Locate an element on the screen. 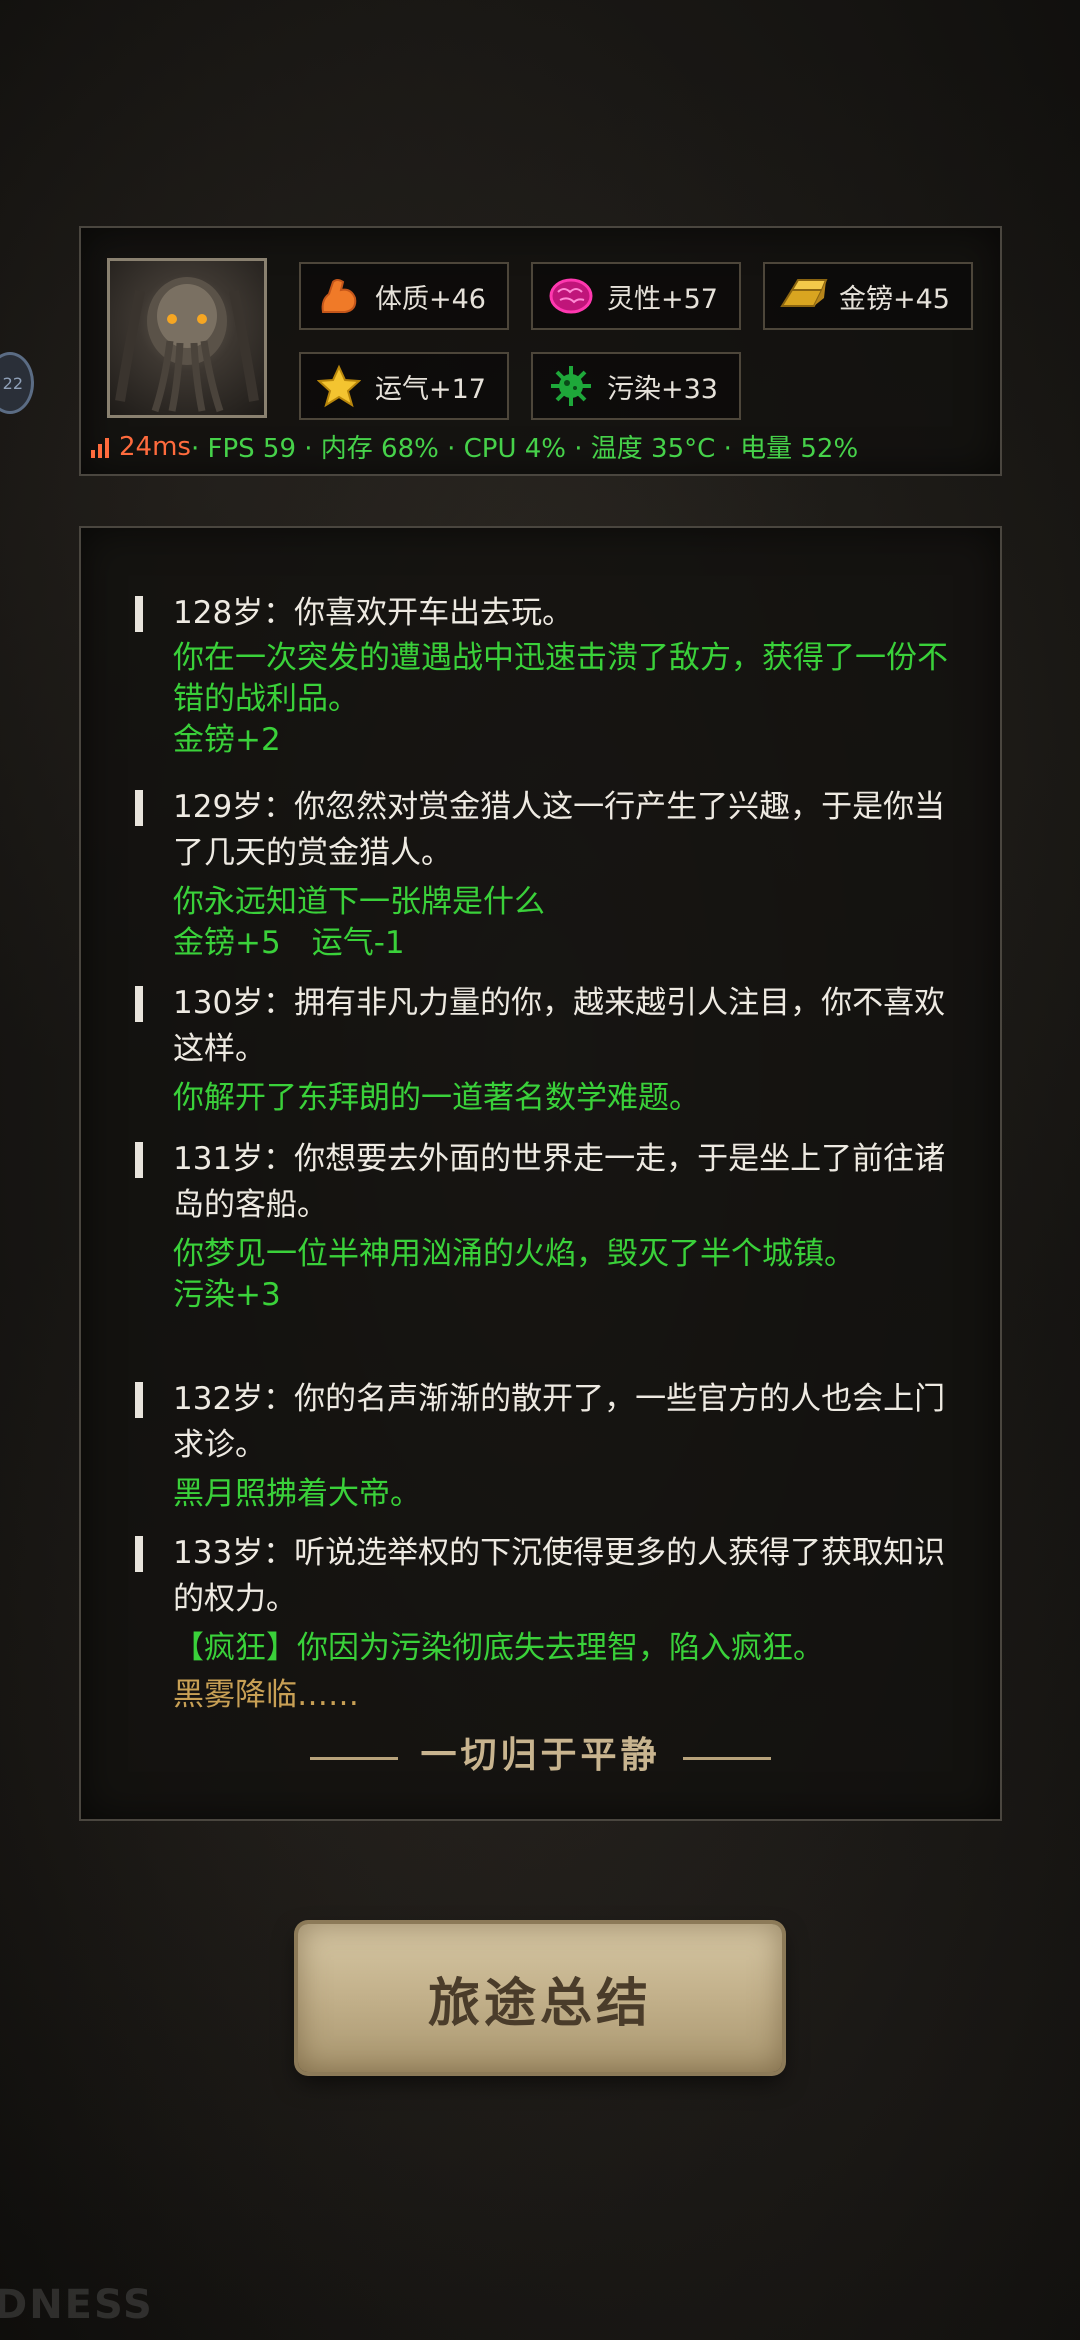 The width and height of the screenshot is (1080, 2340). stat-pollution-value: 污染+33 is located at coordinates (662, 389).